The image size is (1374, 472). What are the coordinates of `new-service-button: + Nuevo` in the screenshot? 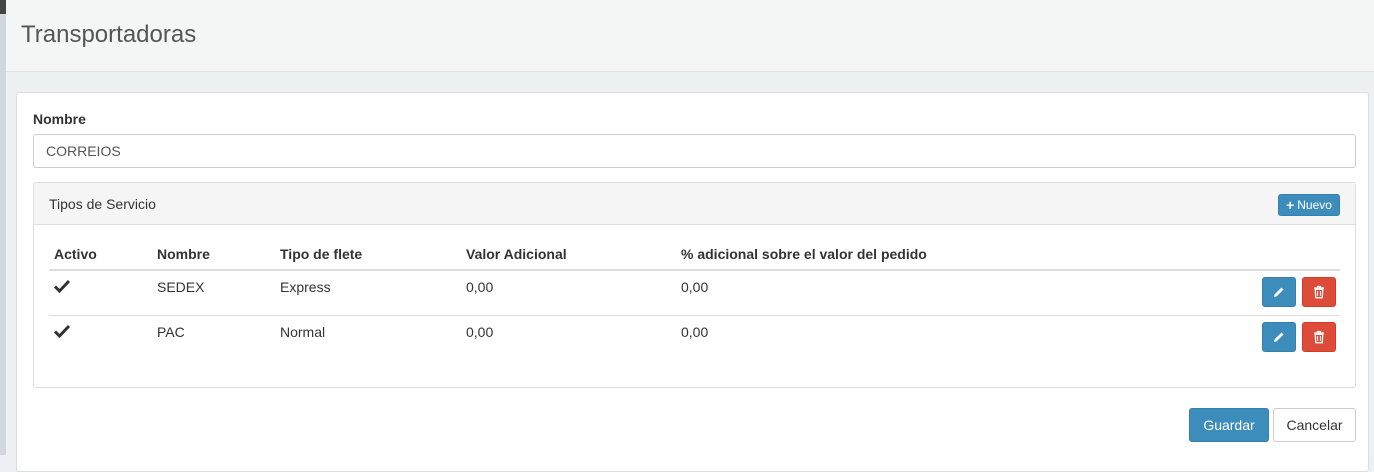 It's located at (1309, 205).